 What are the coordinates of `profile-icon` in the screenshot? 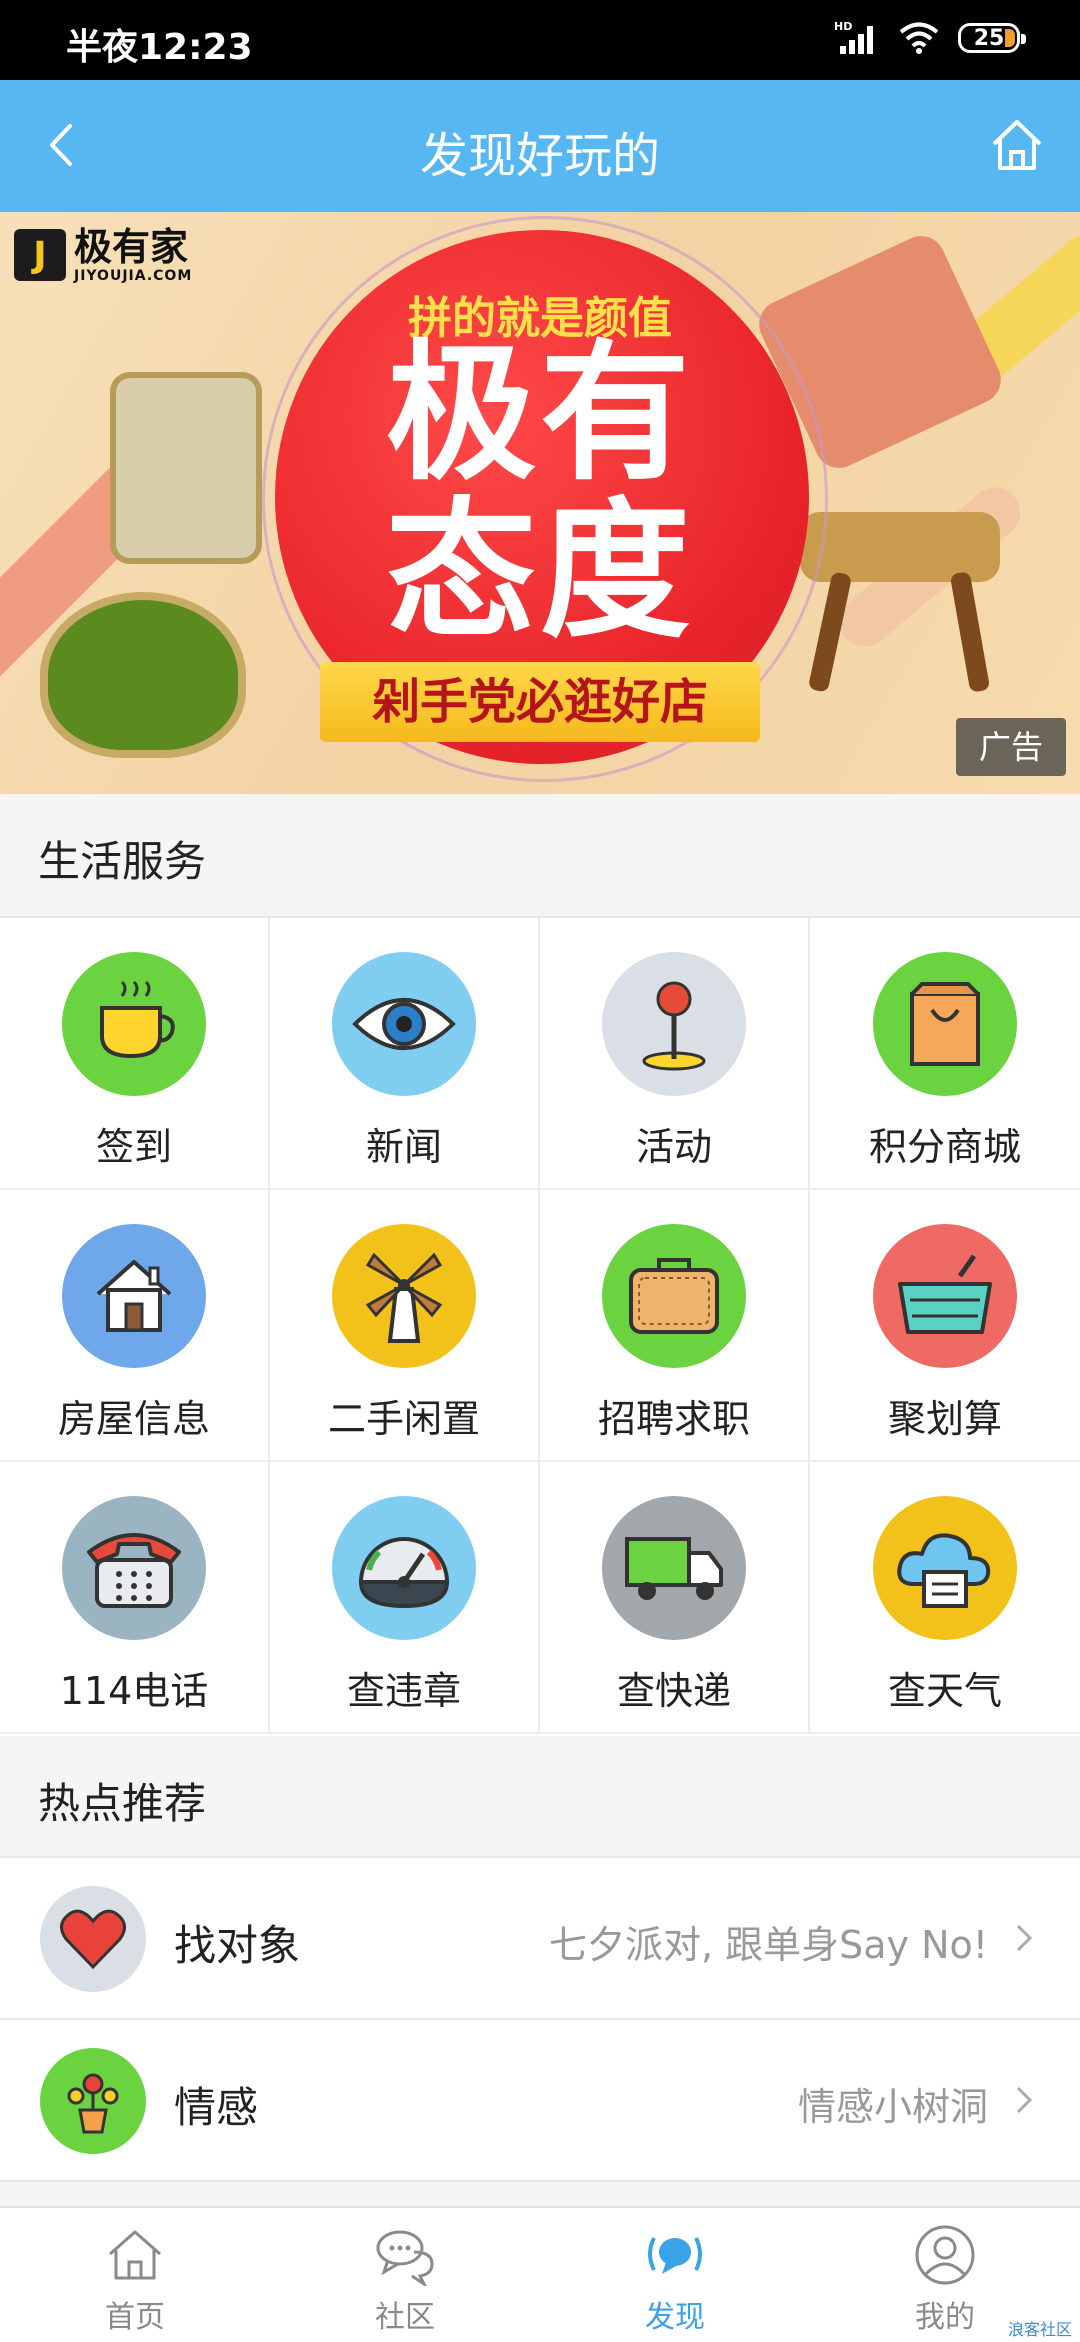 It's located at (945, 2255).